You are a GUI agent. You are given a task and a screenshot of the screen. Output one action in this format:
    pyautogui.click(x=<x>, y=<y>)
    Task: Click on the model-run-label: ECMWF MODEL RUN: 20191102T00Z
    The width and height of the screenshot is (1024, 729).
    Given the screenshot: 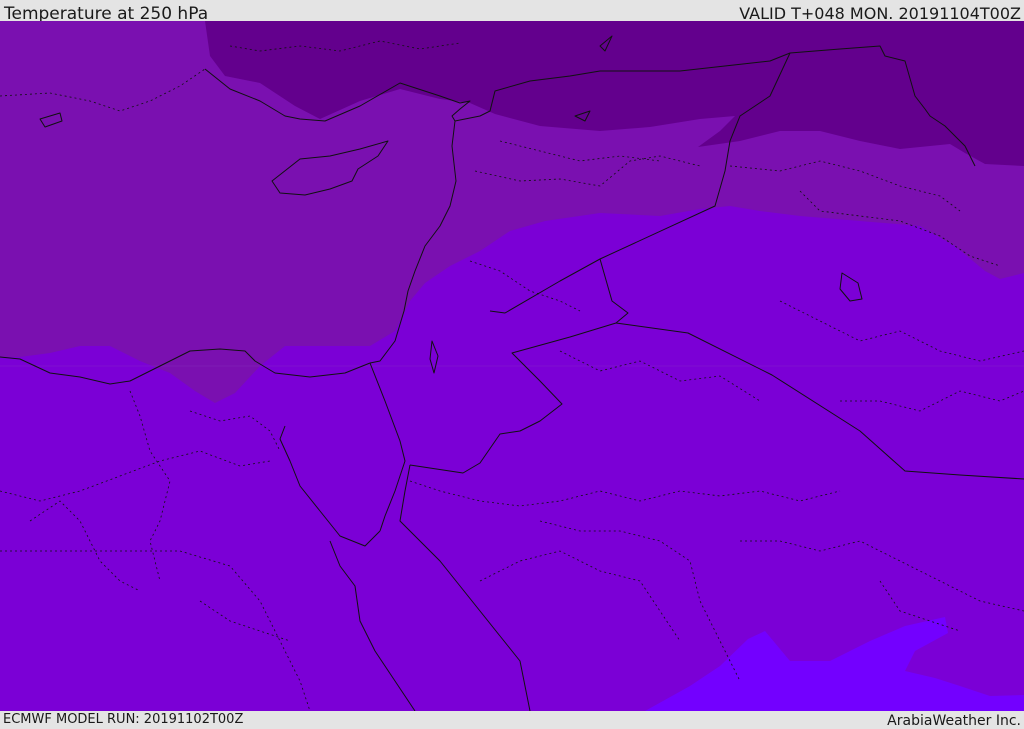 What is the action you would take?
    pyautogui.click(x=123, y=719)
    